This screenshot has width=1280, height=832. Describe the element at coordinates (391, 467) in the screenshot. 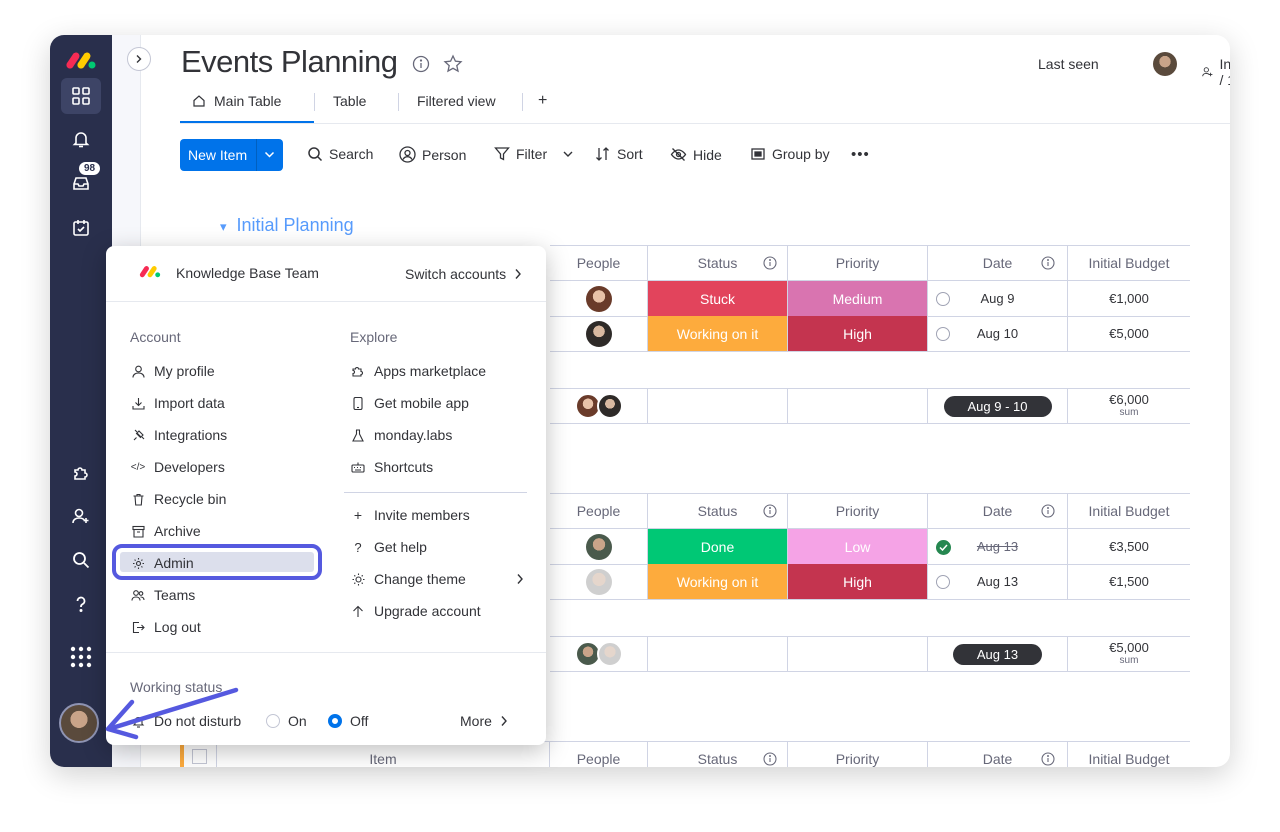

I see `menu-item-shortcuts: Shortcuts` at that location.